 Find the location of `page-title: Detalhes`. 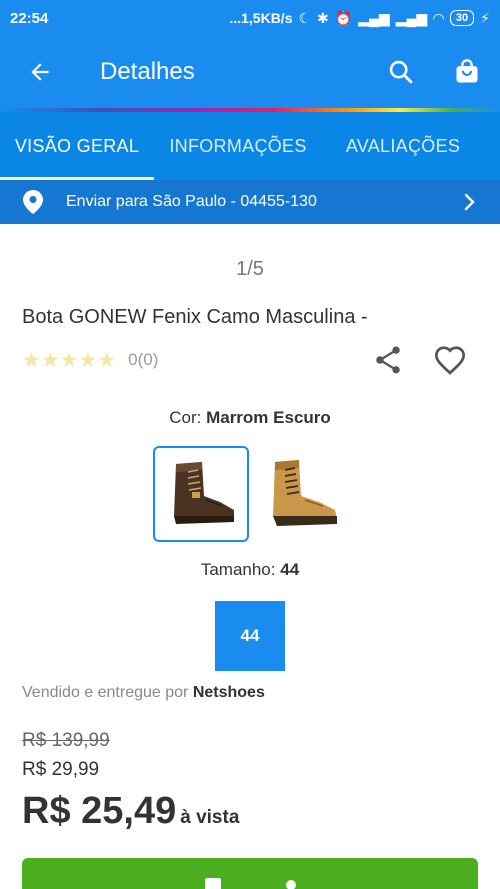

page-title: Detalhes is located at coordinates (147, 71).